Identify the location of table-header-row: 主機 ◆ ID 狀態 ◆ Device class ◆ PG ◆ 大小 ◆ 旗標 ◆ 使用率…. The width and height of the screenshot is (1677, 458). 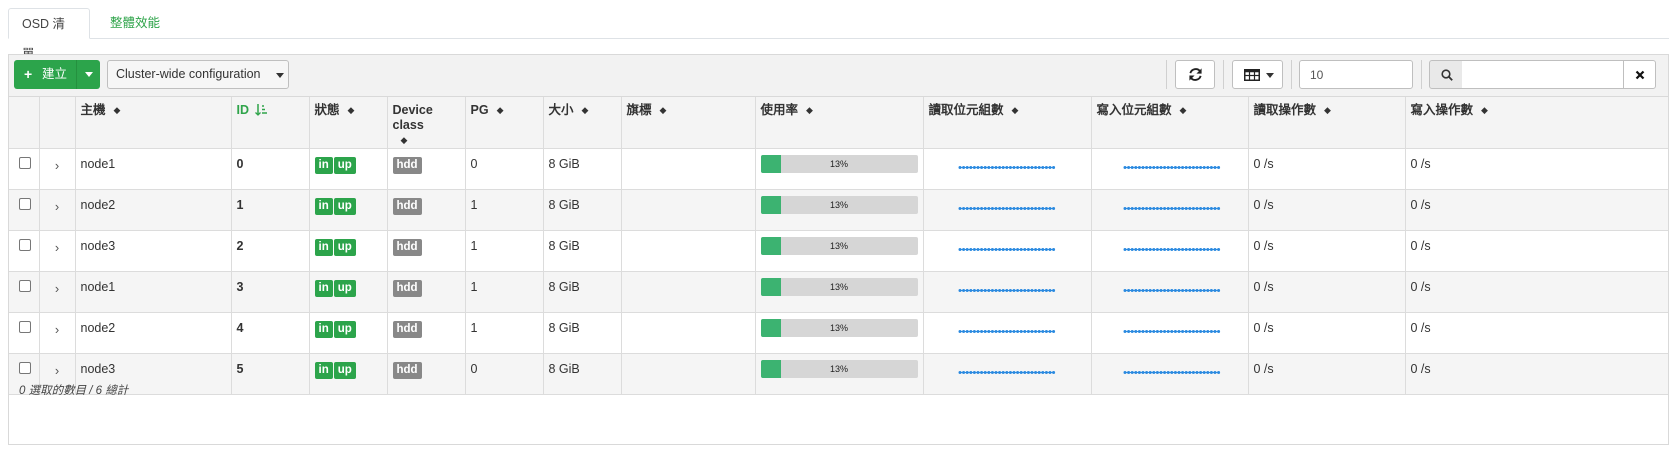
(838, 123).